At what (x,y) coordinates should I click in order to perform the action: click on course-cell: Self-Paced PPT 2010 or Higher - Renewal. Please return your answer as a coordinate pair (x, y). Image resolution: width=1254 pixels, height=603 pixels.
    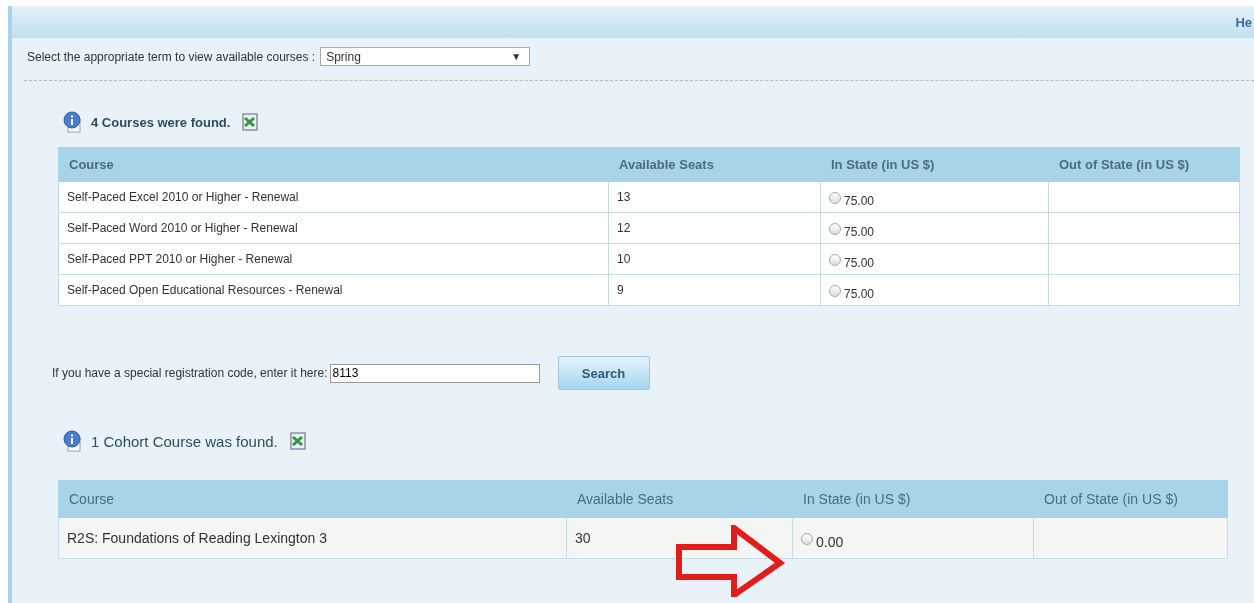
    Looking at the image, I should click on (333, 259).